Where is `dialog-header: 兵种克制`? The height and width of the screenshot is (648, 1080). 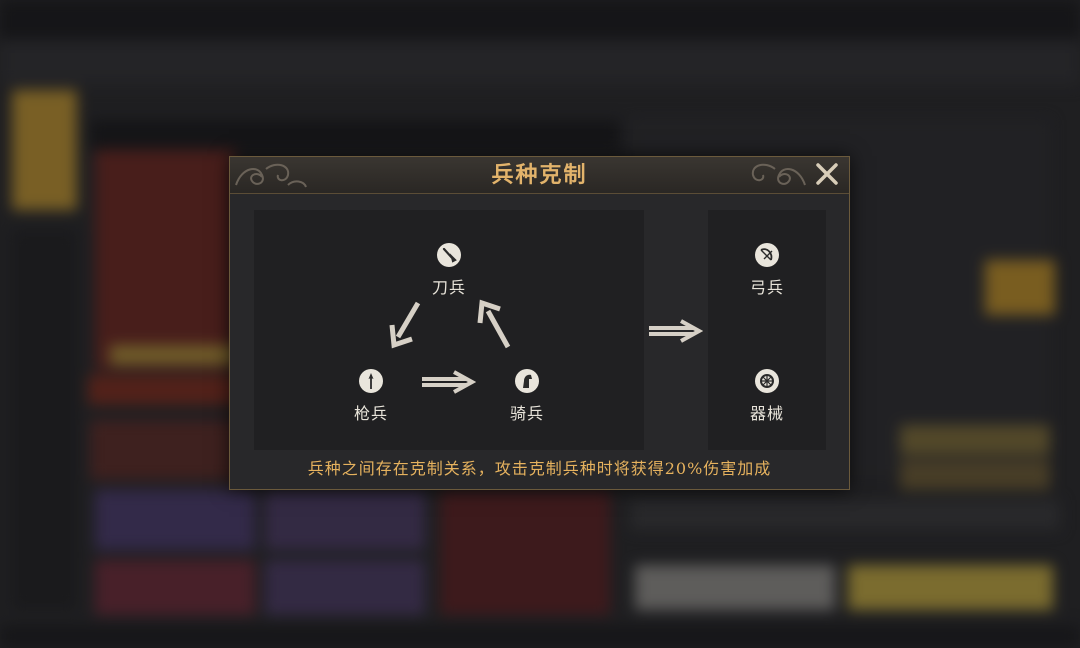 dialog-header: 兵种克制 is located at coordinates (539, 175).